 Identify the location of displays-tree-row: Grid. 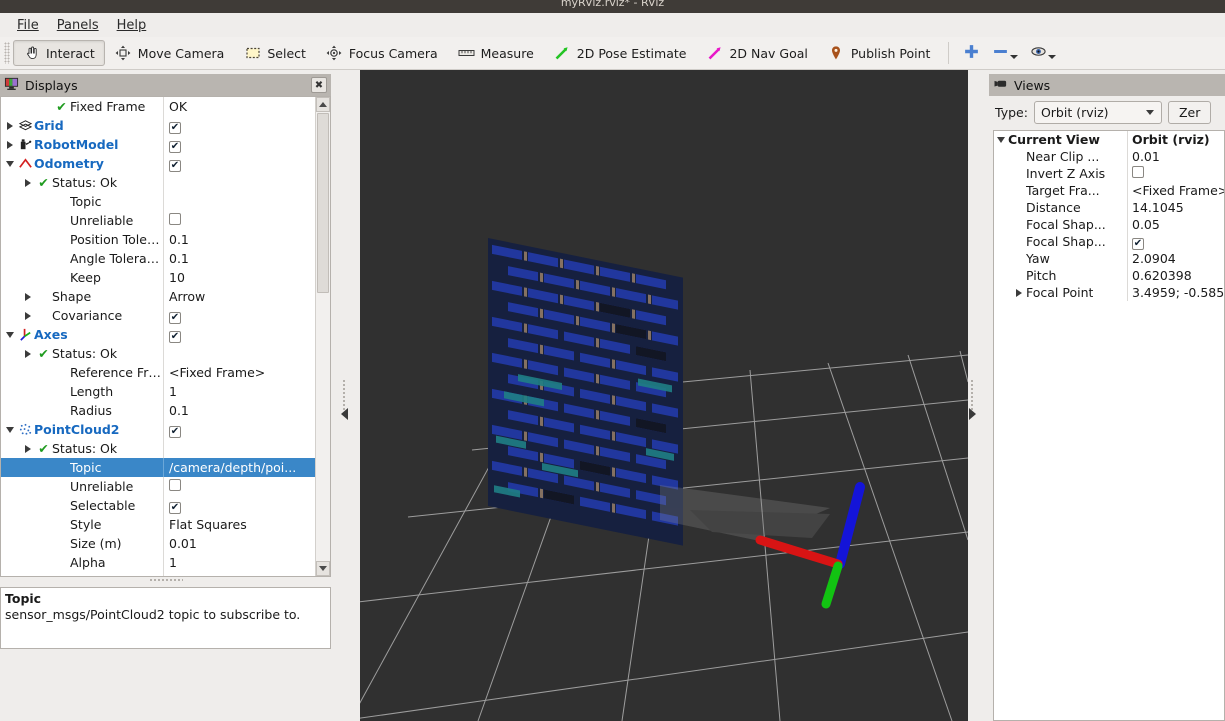
(158, 125).